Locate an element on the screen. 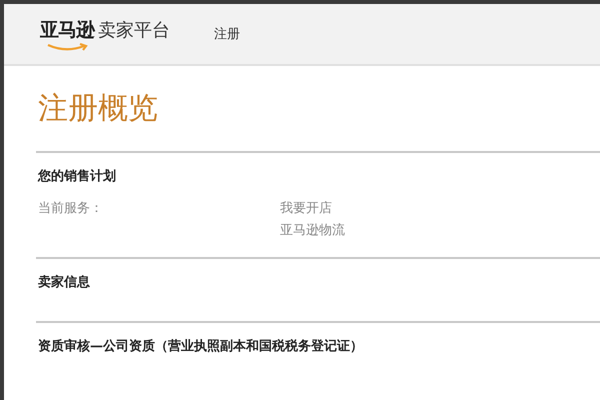  logo-text: 卖家平台 is located at coordinates (134, 30).